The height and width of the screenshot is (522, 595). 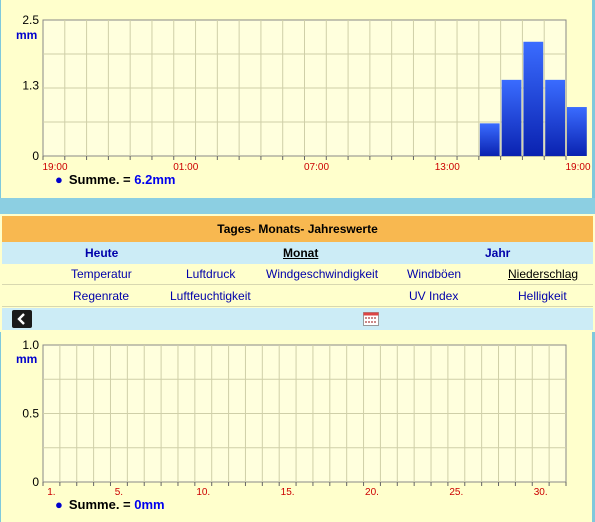 What do you see at coordinates (316, 167) in the screenshot?
I see `x-tick-label: 07:00` at bounding box center [316, 167].